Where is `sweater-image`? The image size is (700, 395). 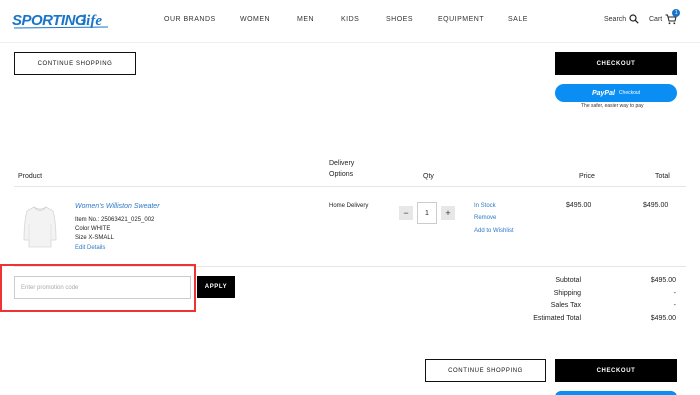
sweater-image is located at coordinates (40, 227).